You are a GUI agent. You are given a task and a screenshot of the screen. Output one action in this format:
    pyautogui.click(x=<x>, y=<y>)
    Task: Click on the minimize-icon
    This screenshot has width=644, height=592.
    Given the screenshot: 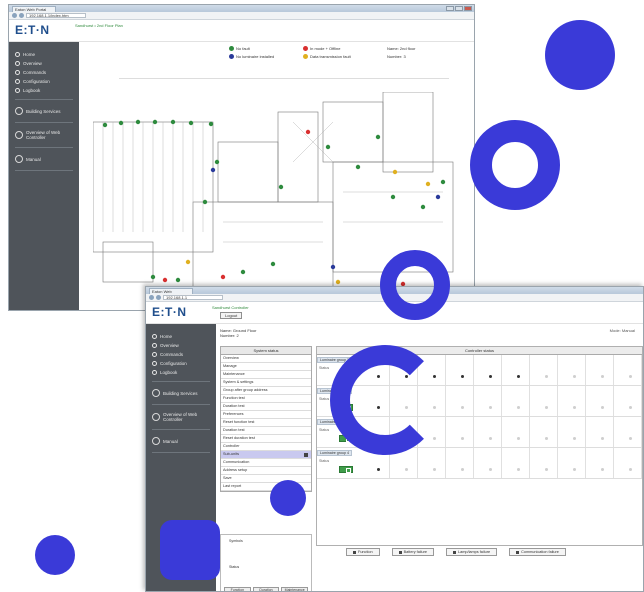 What is the action you would take?
    pyautogui.click(x=450, y=8)
    